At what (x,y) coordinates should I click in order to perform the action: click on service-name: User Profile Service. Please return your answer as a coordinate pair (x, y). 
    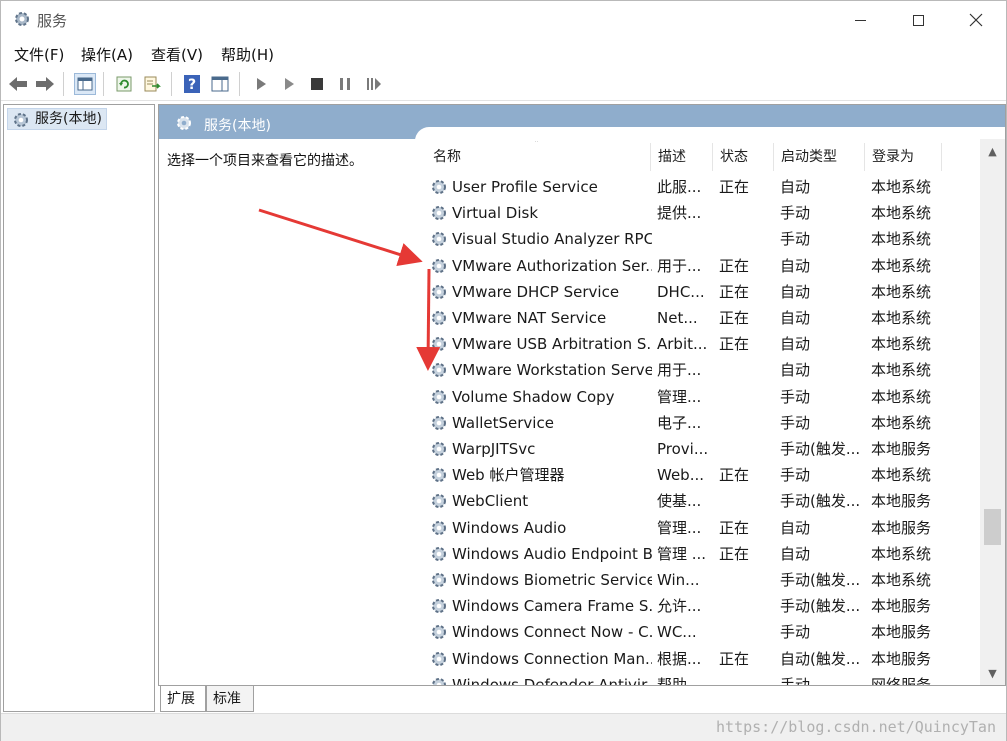
    Looking at the image, I should click on (525, 187).